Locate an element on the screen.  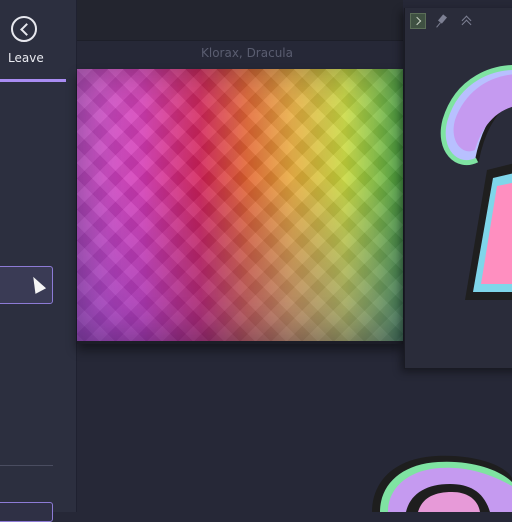
floating-panel is located at coordinates (458, 188).